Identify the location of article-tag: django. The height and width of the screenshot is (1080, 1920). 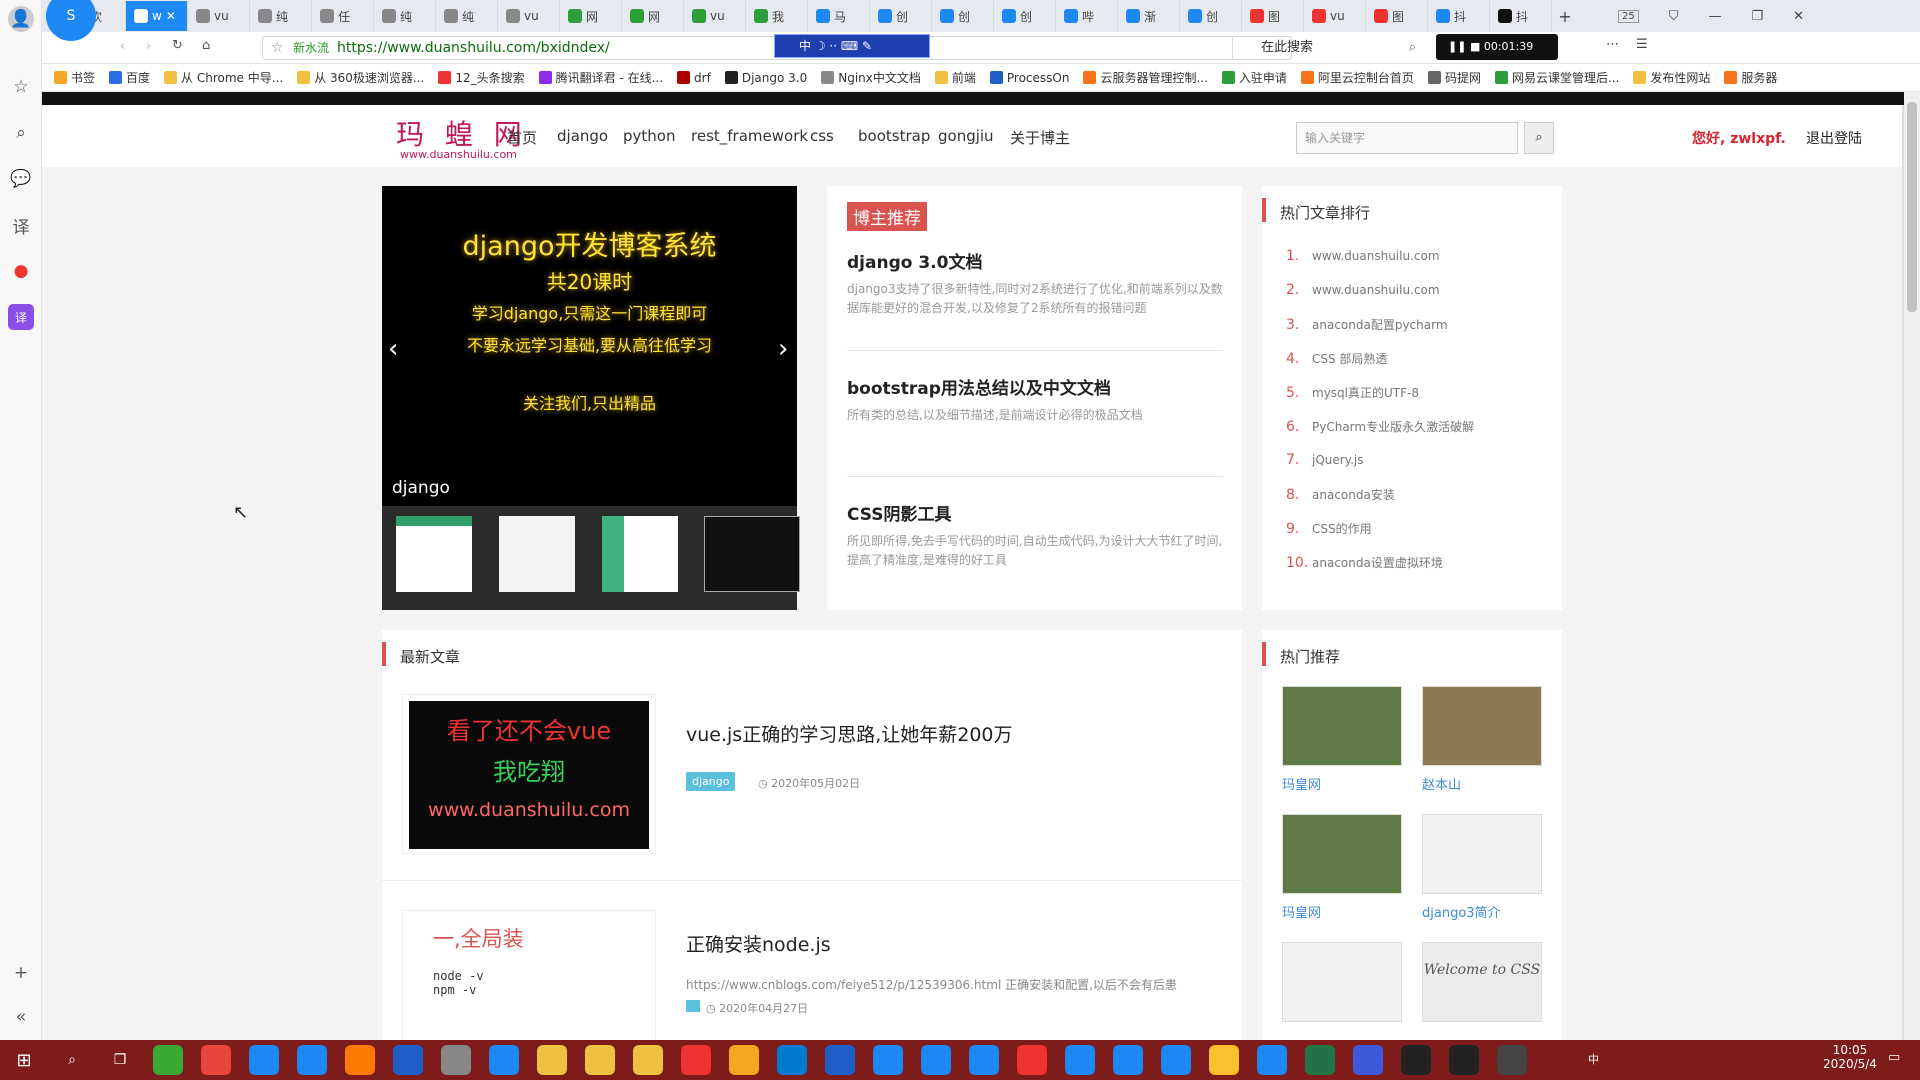
(711, 781).